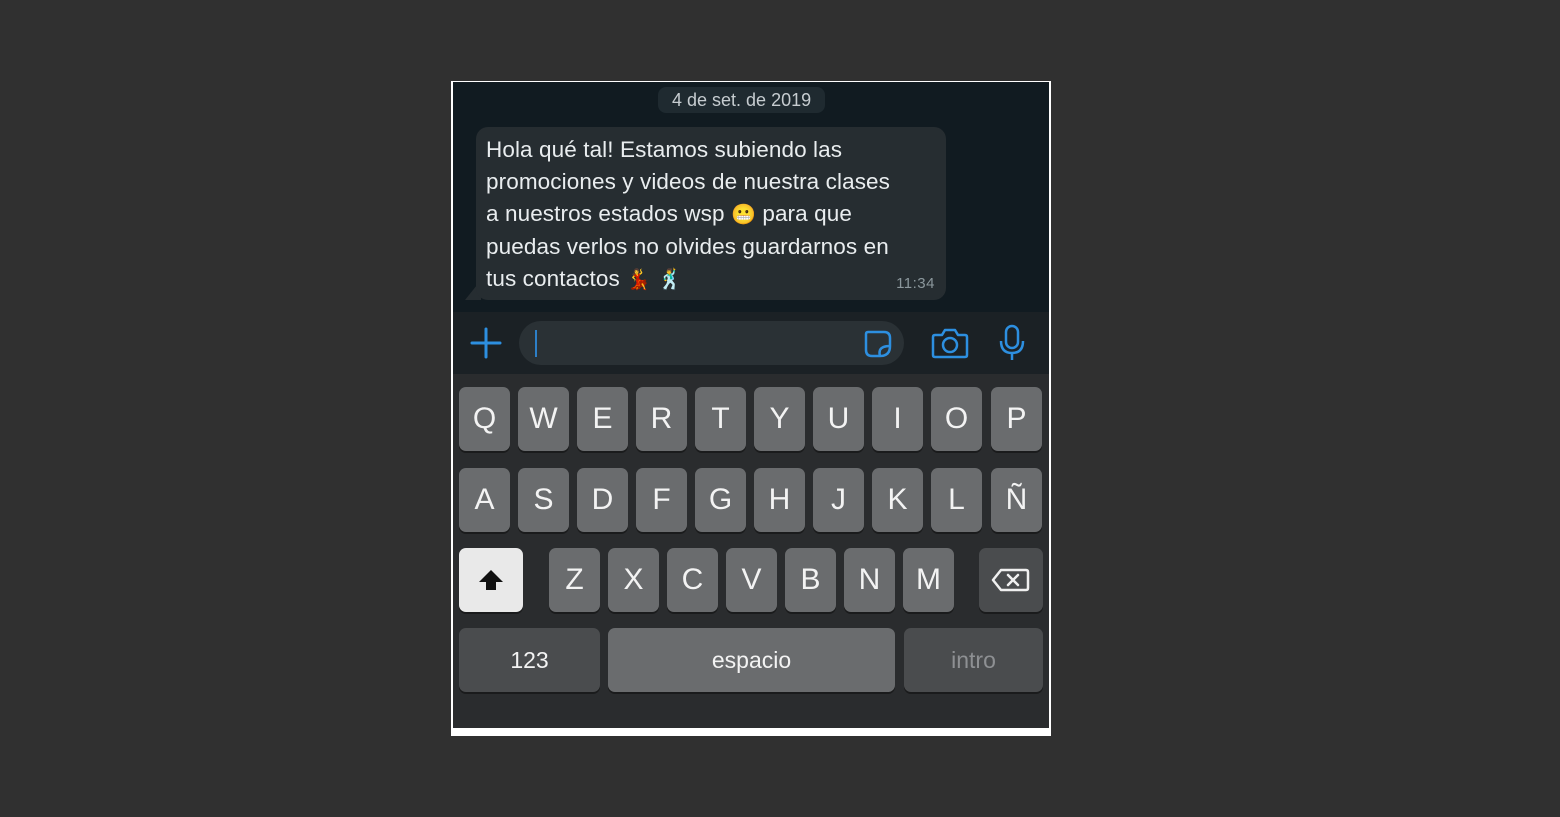  I want to click on dancer-emoji: 🕺, so click(670, 280).